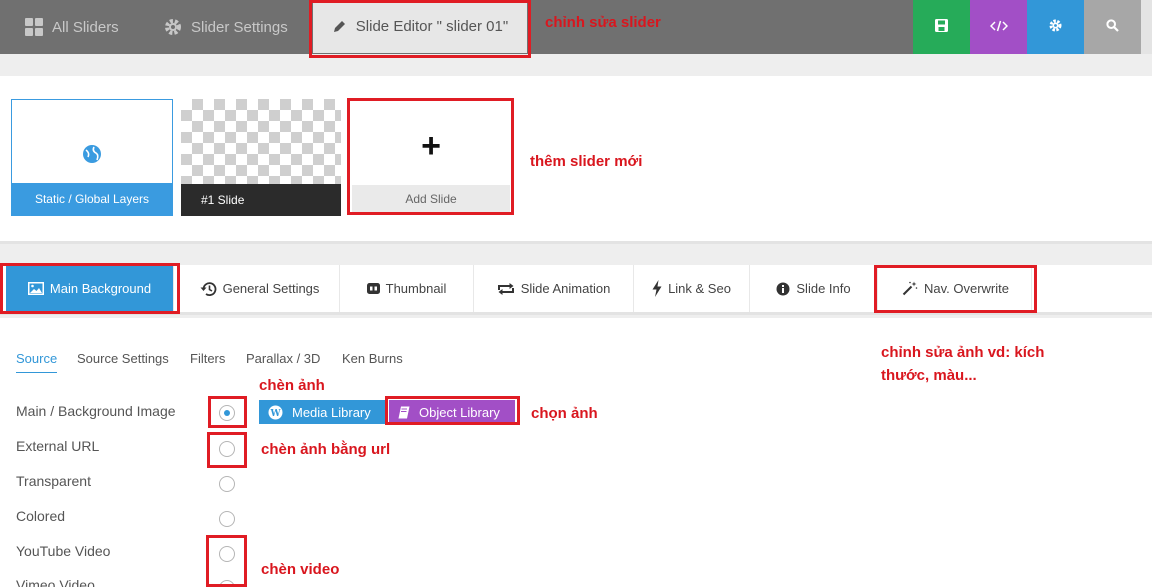 The height and width of the screenshot is (587, 1152). Describe the element at coordinates (432, 26) in the screenshot. I see `nav-slide-editor-label: Slide Editor " slider 01"` at that location.